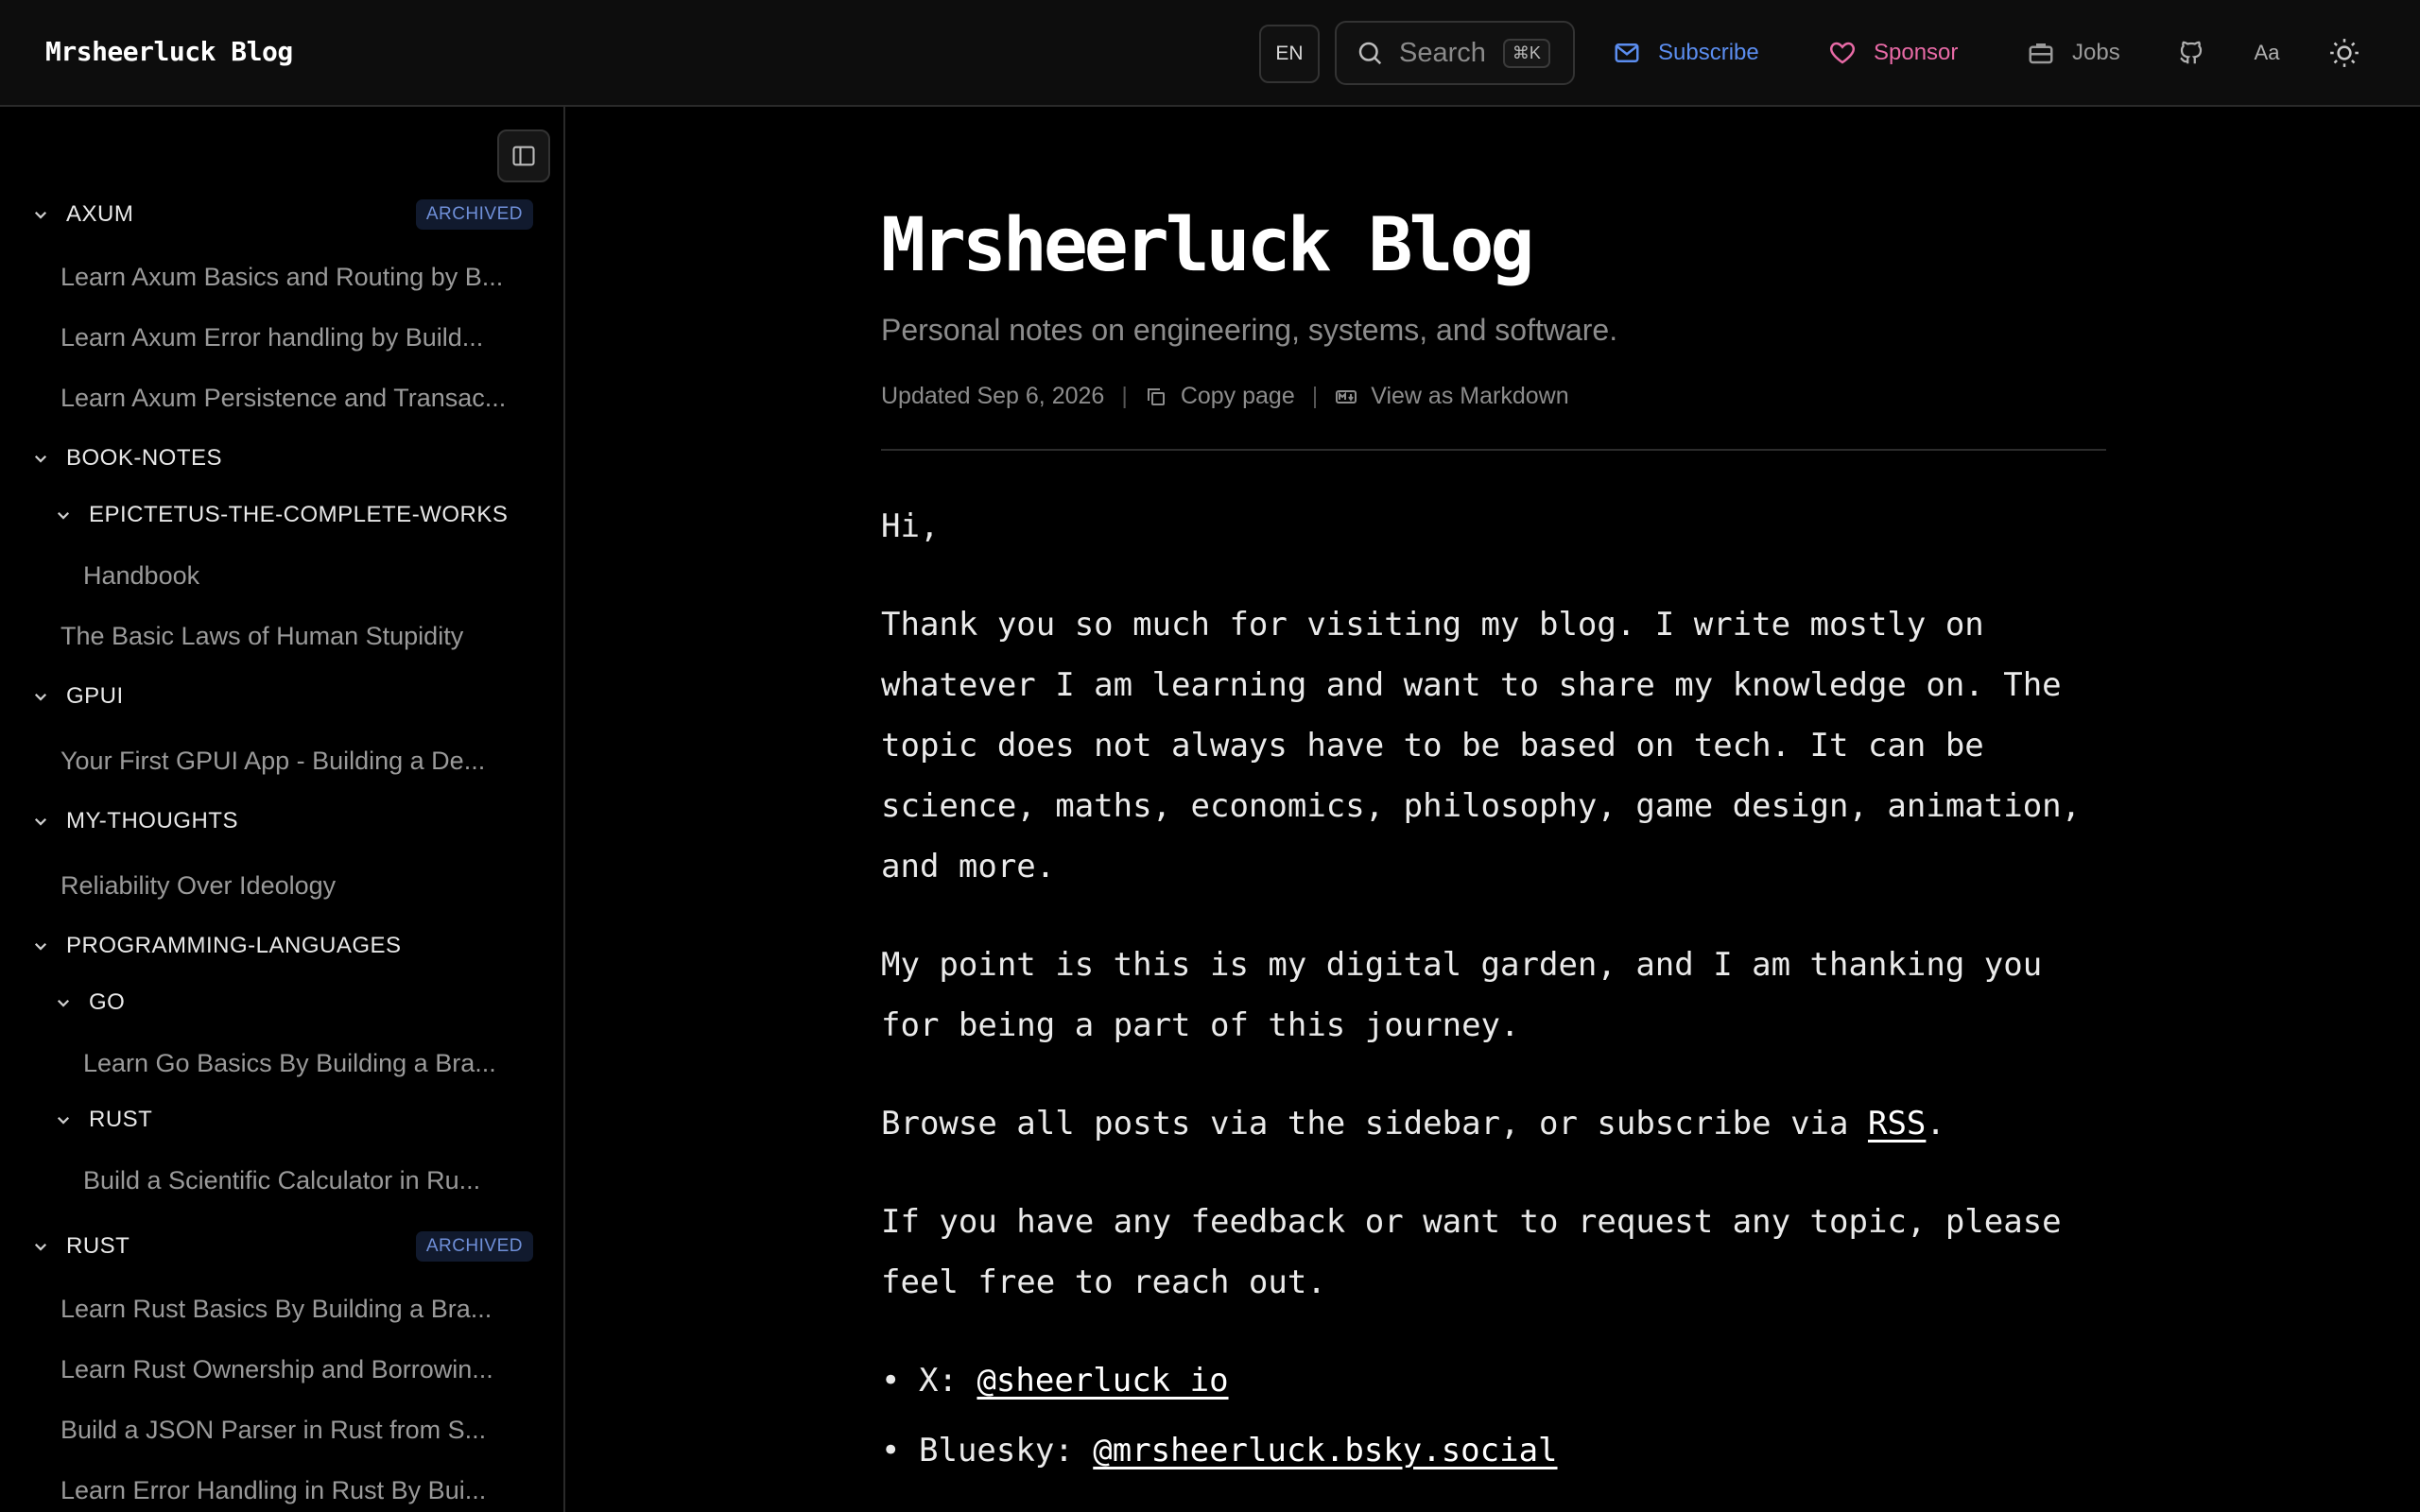 The image size is (2420, 1512). I want to click on social-bsky-label: Bluesky:, so click(997, 1450).